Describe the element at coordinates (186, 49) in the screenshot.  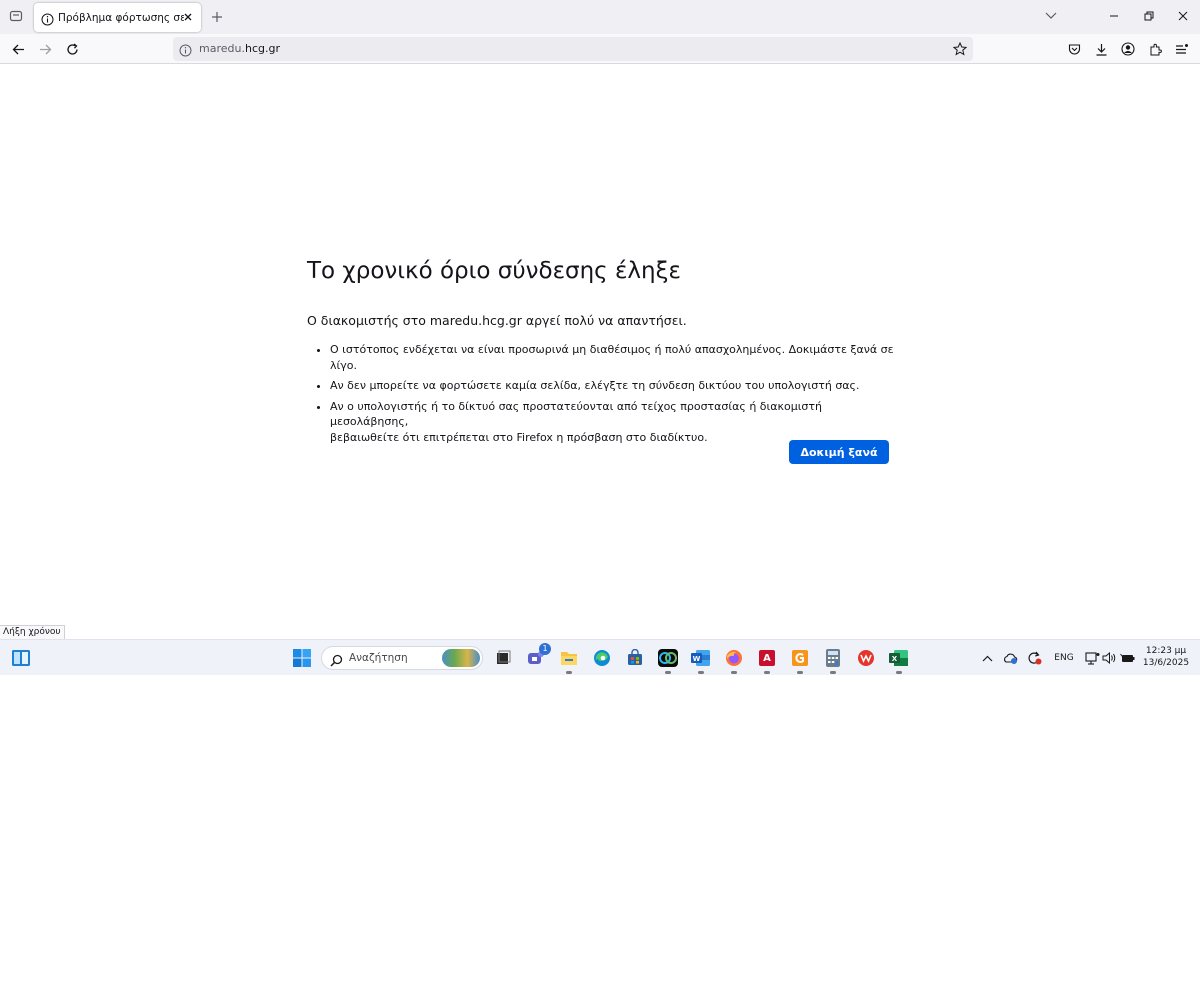
I see `site-info-icon` at that location.